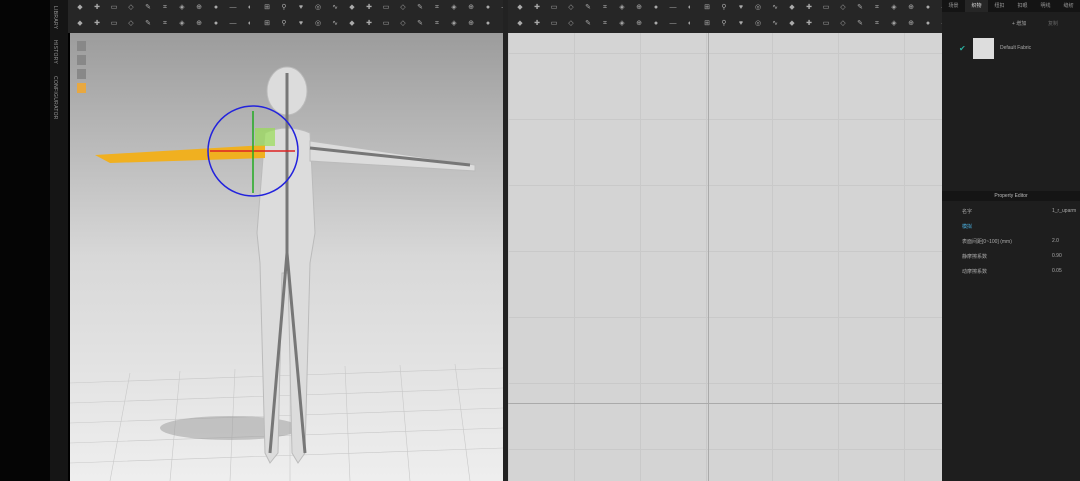 This screenshot has height=481, width=1080. Describe the element at coordinates (1019, 271) in the screenshot. I see `property-row: 动摩擦系数 0.05` at that location.